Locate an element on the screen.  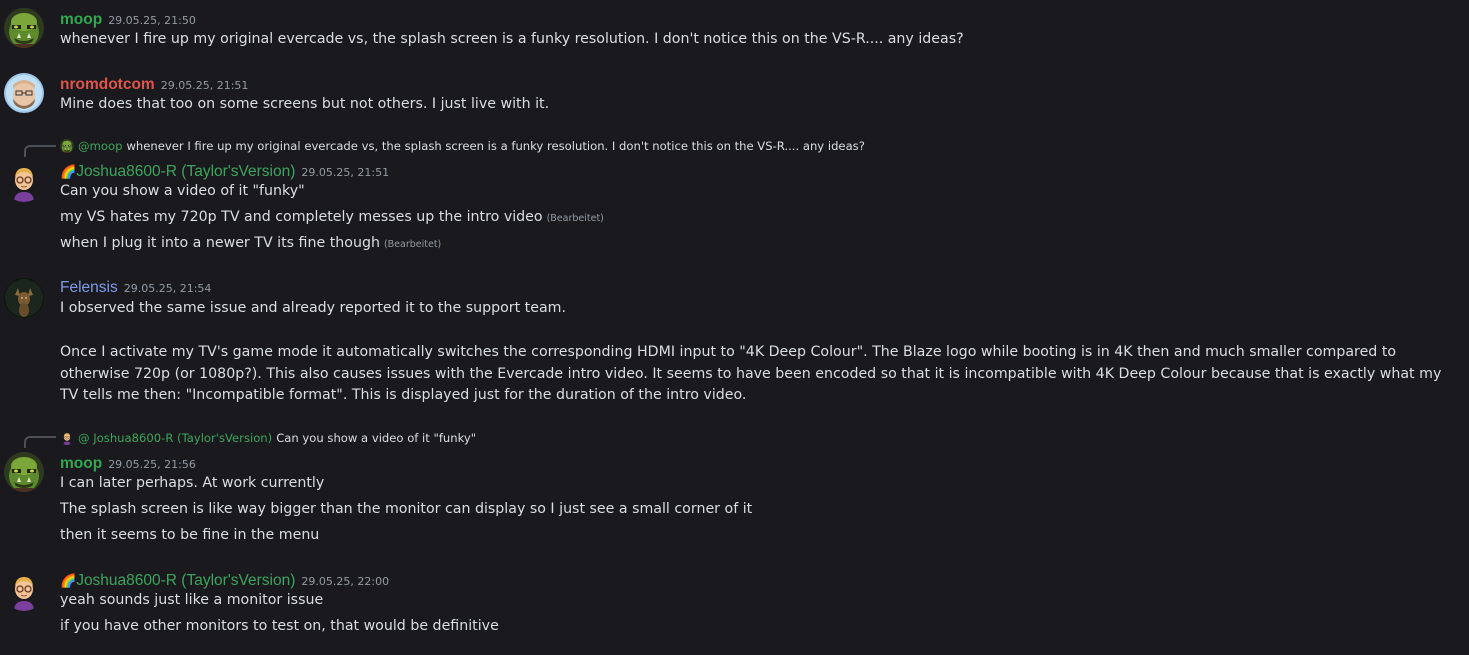
author-name: Felensis is located at coordinates (89, 287).